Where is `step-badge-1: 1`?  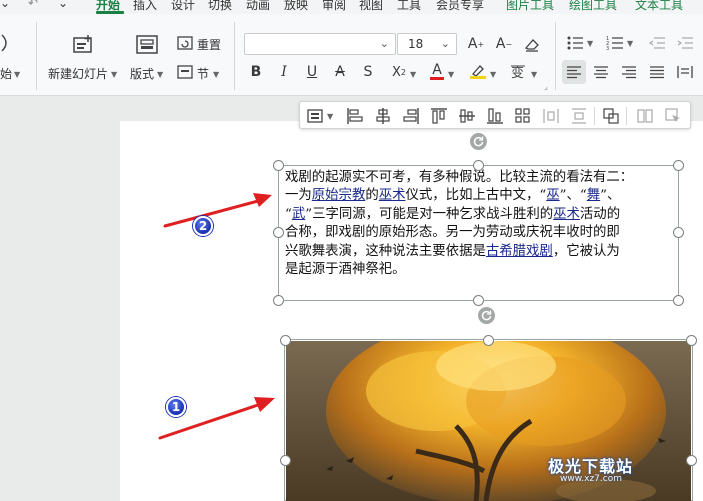 step-badge-1: 1 is located at coordinates (176, 407).